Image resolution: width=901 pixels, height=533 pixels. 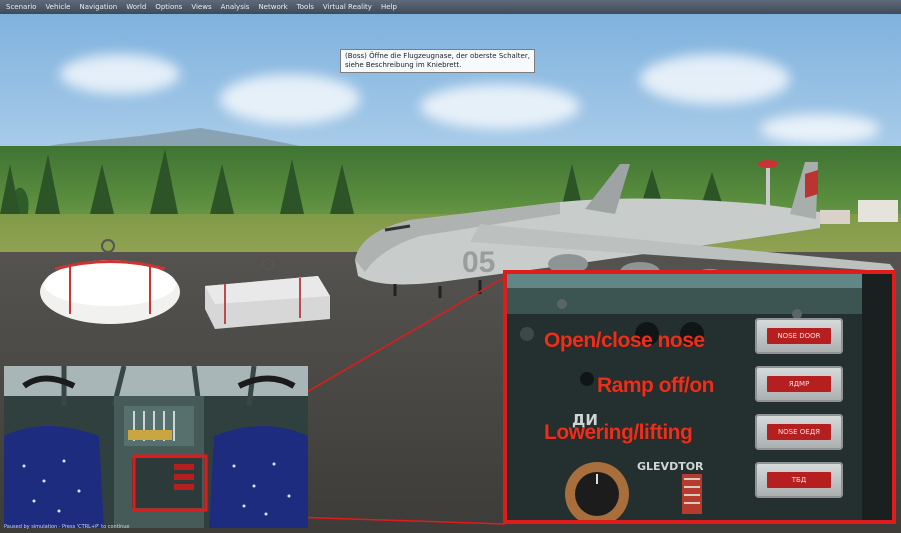 What do you see at coordinates (618, 432) in the screenshot?
I see `label-lowering-lifting: Lowering/lifting` at bounding box center [618, 432].